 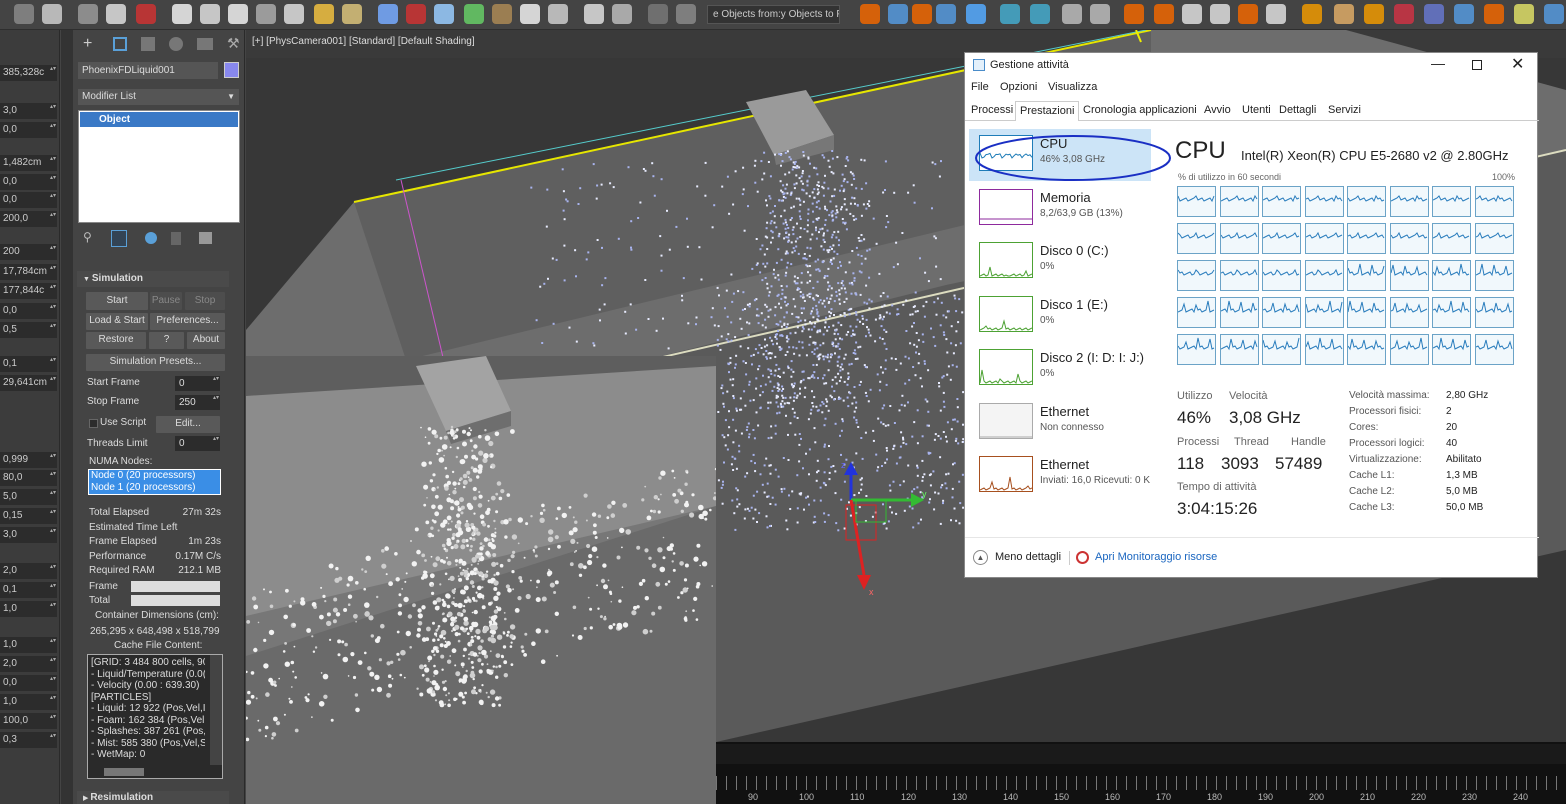 What do you see at coordinates (1477, 65) in the screenshot?
I see `maximize-icon` at bounding box center [1477, 65].